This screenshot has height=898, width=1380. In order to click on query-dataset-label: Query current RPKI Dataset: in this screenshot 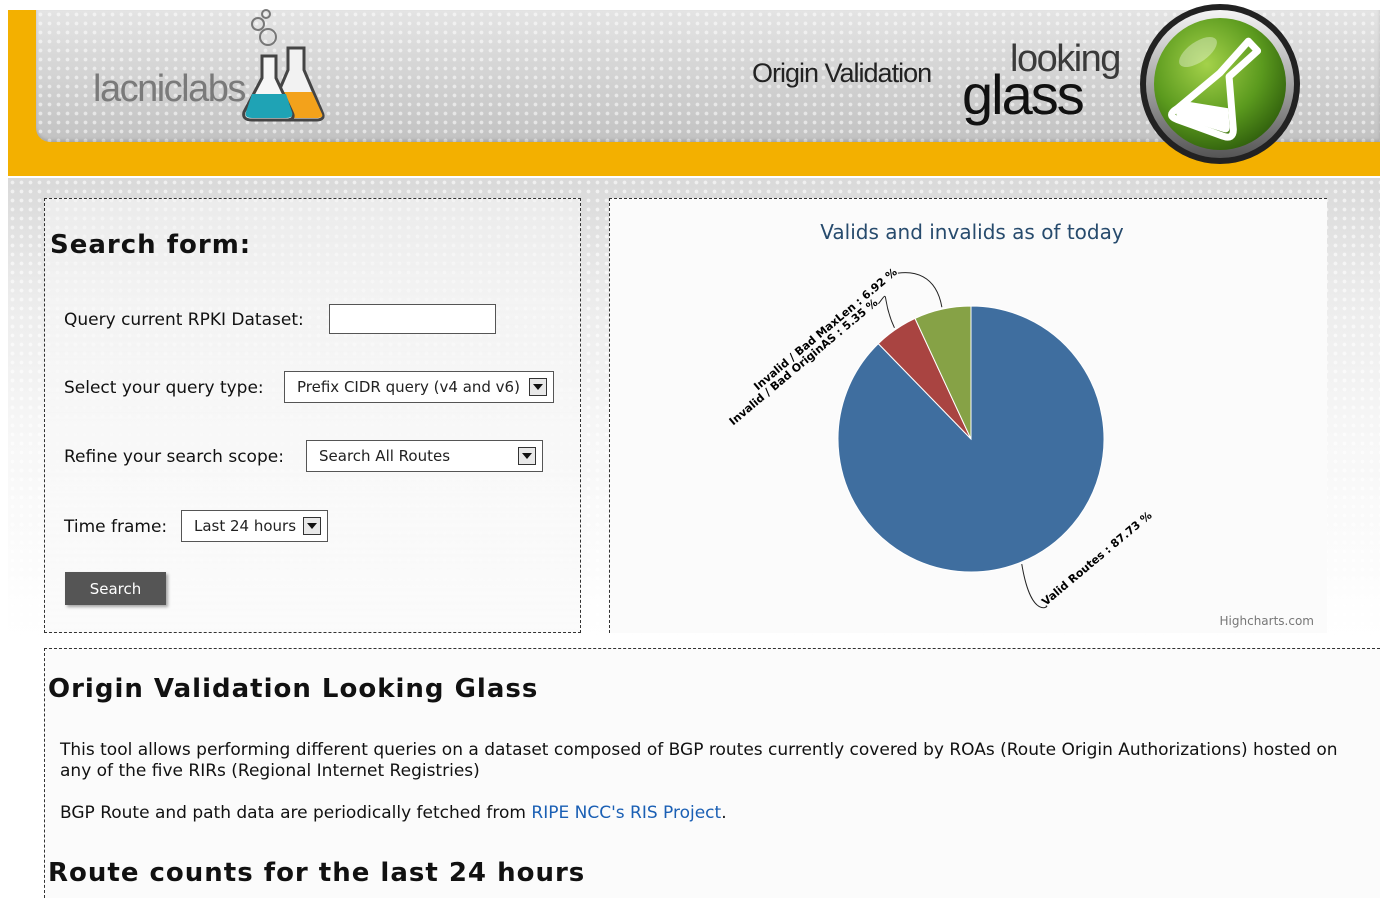, I will do `click(184, 320)`.